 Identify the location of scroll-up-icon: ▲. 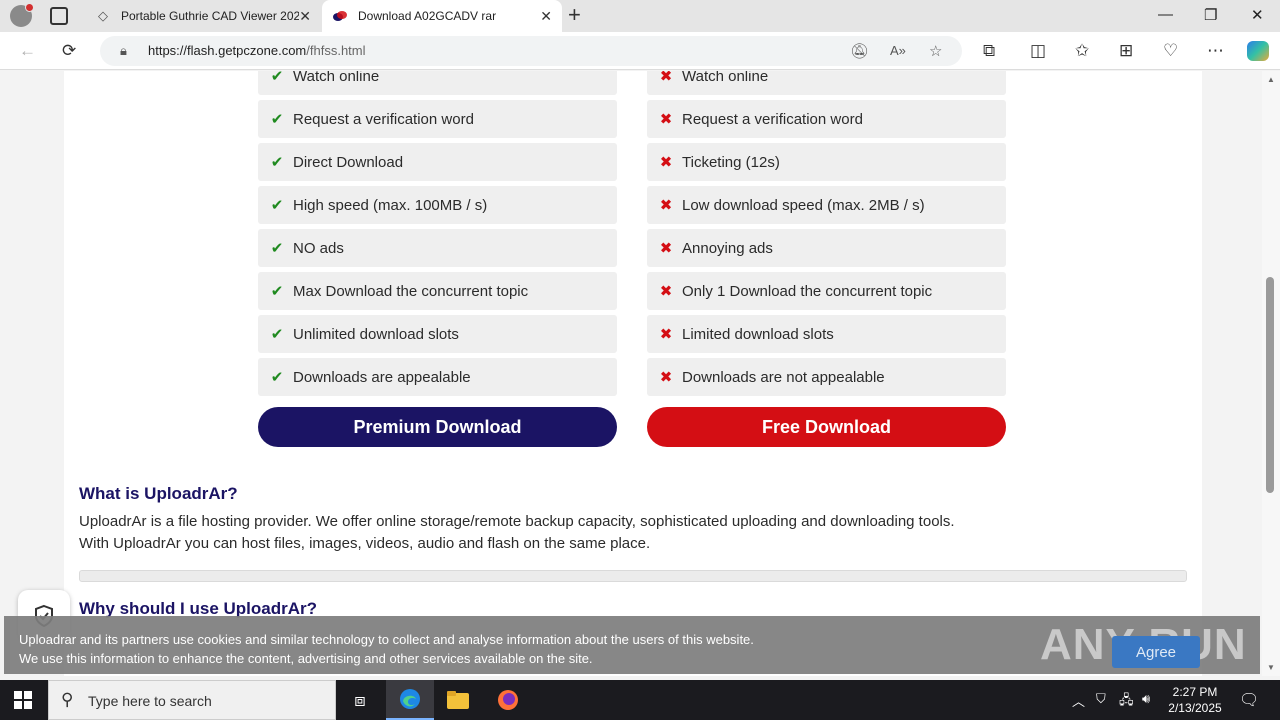
(1271, 79).